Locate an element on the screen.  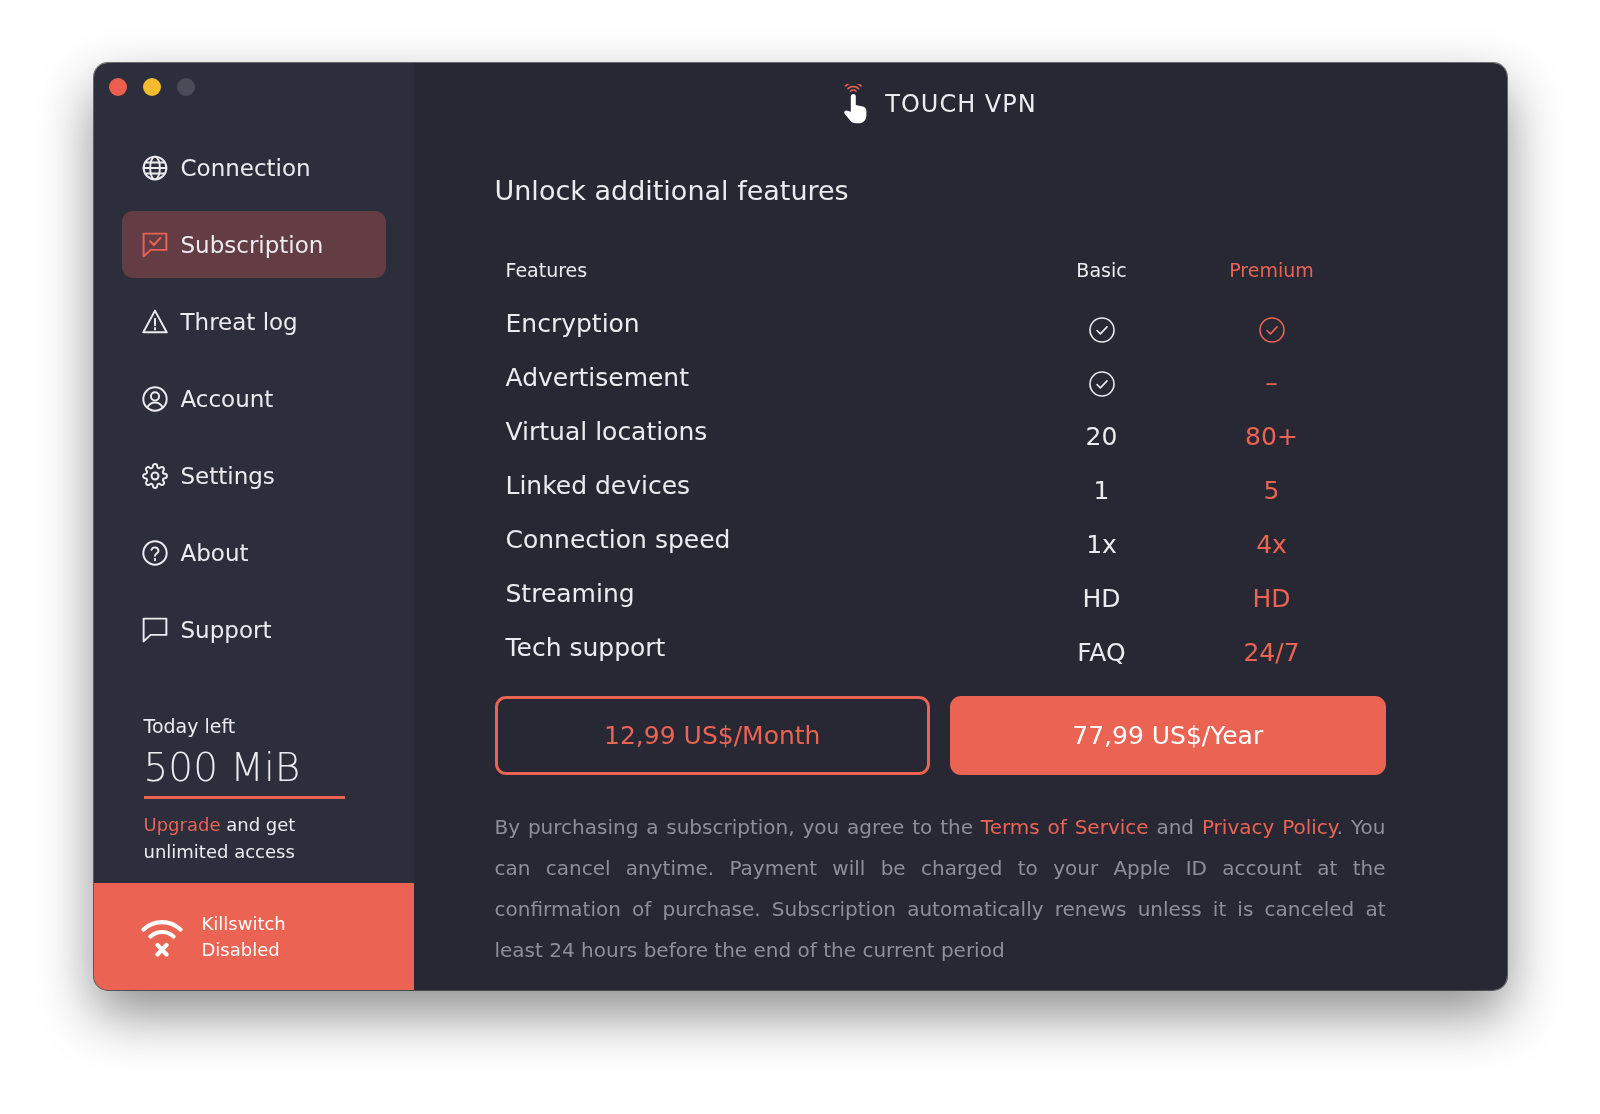
table-cell: Virtual locations is located at coordinates (606, 431).